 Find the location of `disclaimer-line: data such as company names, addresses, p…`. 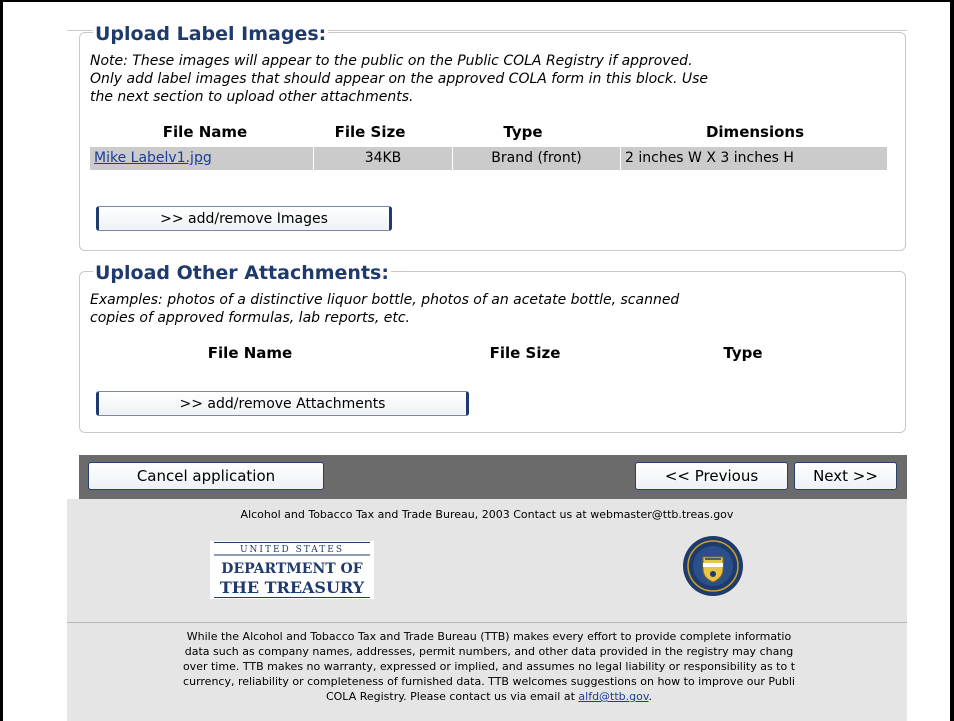

disclaimer-line: data such as company names, addresses, p… is located at coordinates (489, 651).